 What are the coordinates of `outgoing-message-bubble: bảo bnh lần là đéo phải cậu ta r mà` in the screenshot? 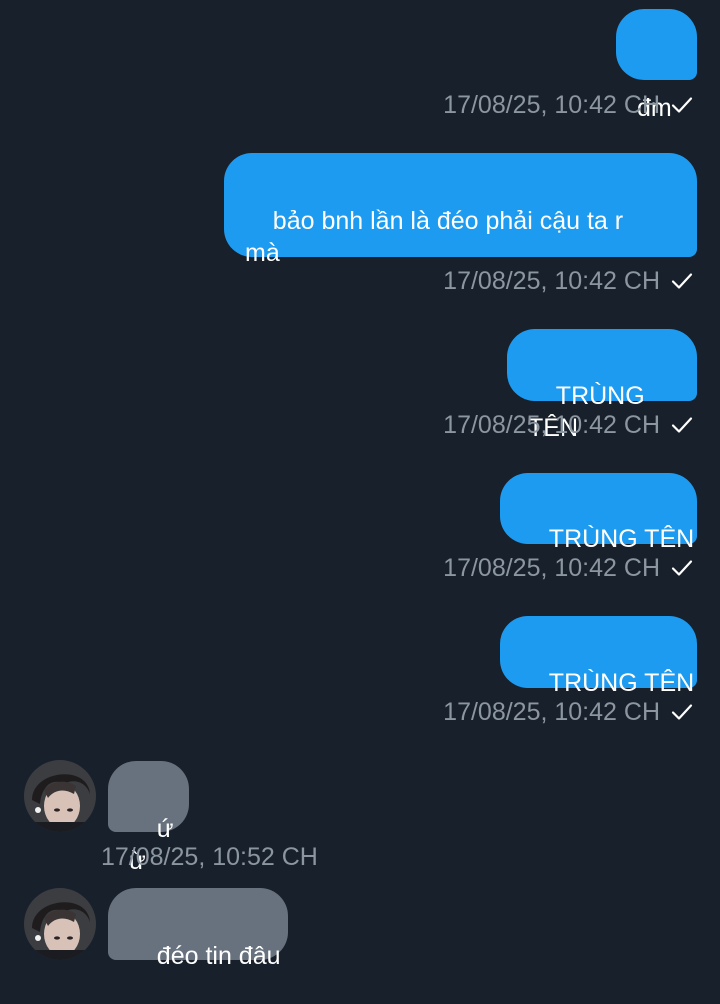 It's located at (460, 210).